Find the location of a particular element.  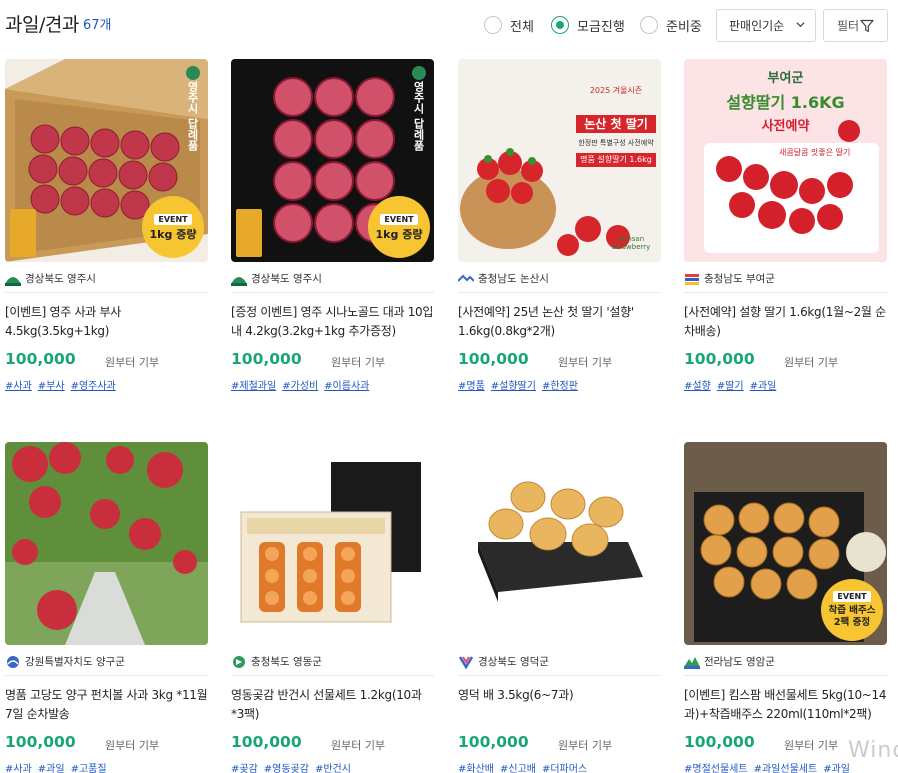

radio-circle is located at coordinates (649, 25).